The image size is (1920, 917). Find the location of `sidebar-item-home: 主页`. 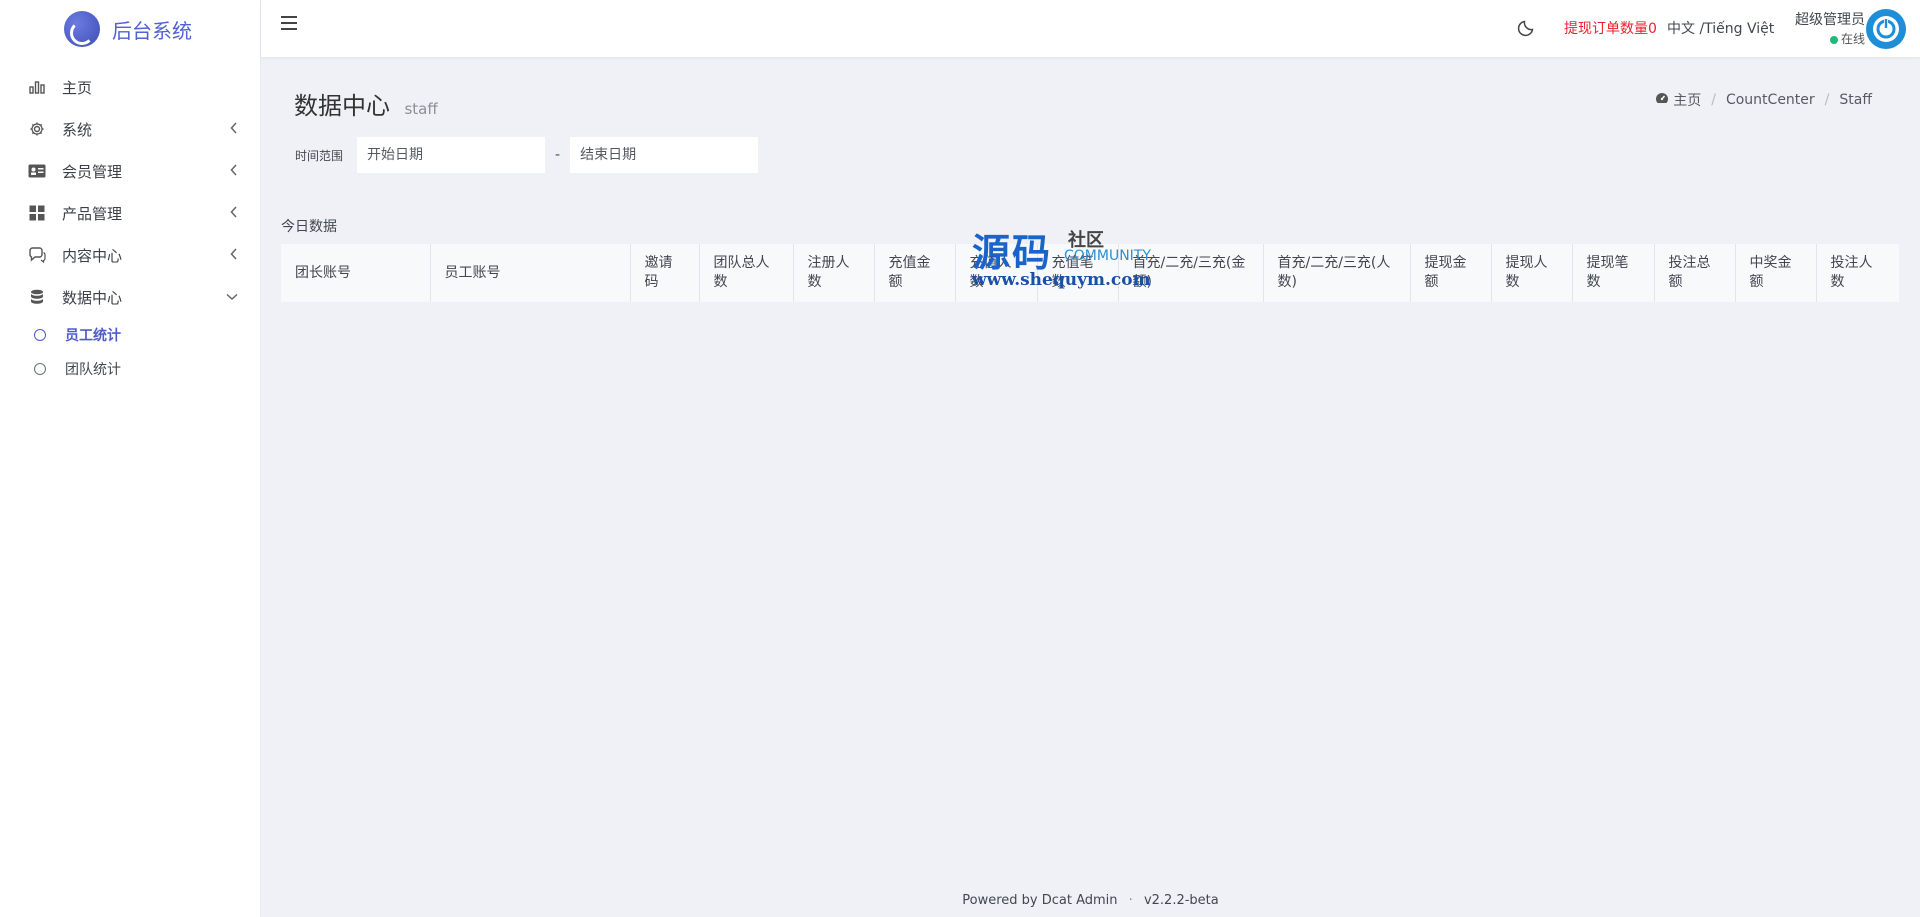

sidebar-item-home: 主页 is located at coordinates (130, 87).